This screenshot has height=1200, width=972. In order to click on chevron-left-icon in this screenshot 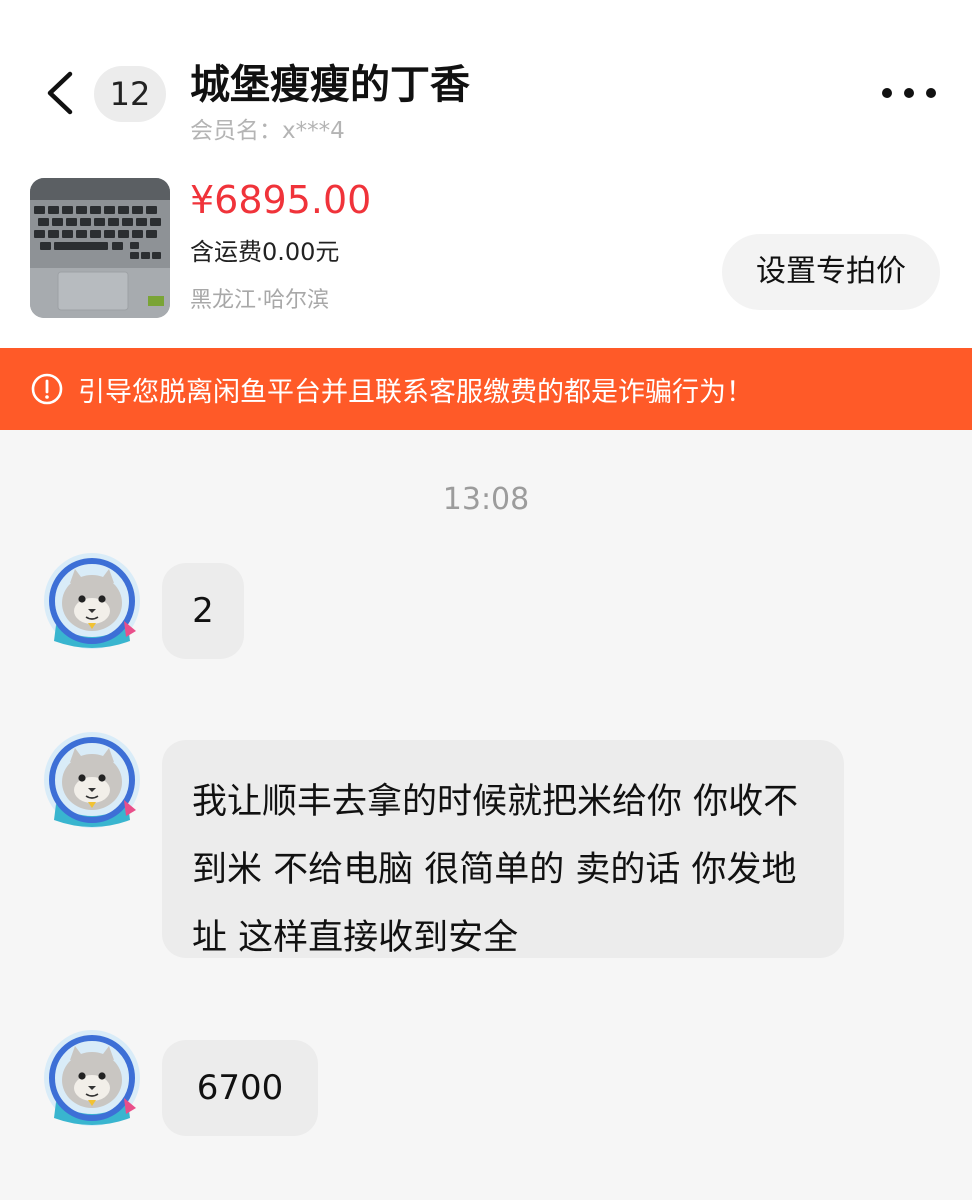, I will do `click(60, 93)`.